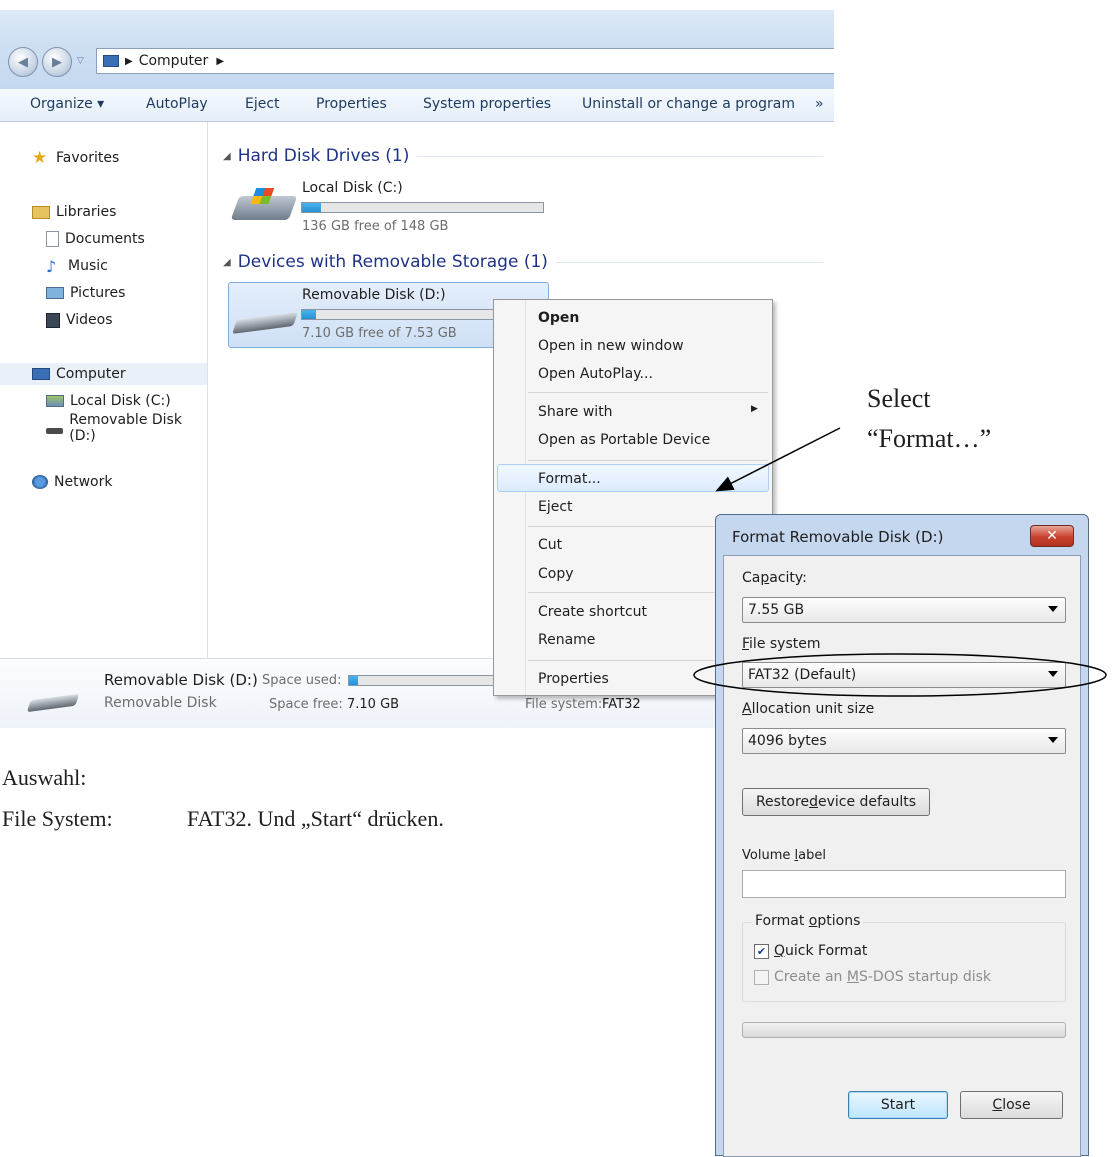  Describe the element at coordinates (751, 578) in the screenshot. I see `capacity-label-text: Ca` at that location.